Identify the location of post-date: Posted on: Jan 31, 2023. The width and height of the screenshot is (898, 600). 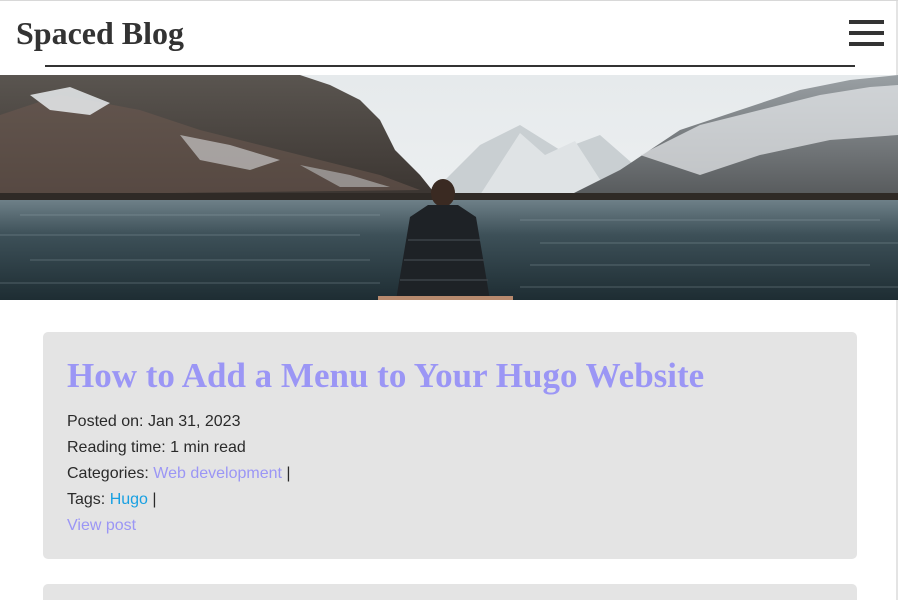
(153, 422).